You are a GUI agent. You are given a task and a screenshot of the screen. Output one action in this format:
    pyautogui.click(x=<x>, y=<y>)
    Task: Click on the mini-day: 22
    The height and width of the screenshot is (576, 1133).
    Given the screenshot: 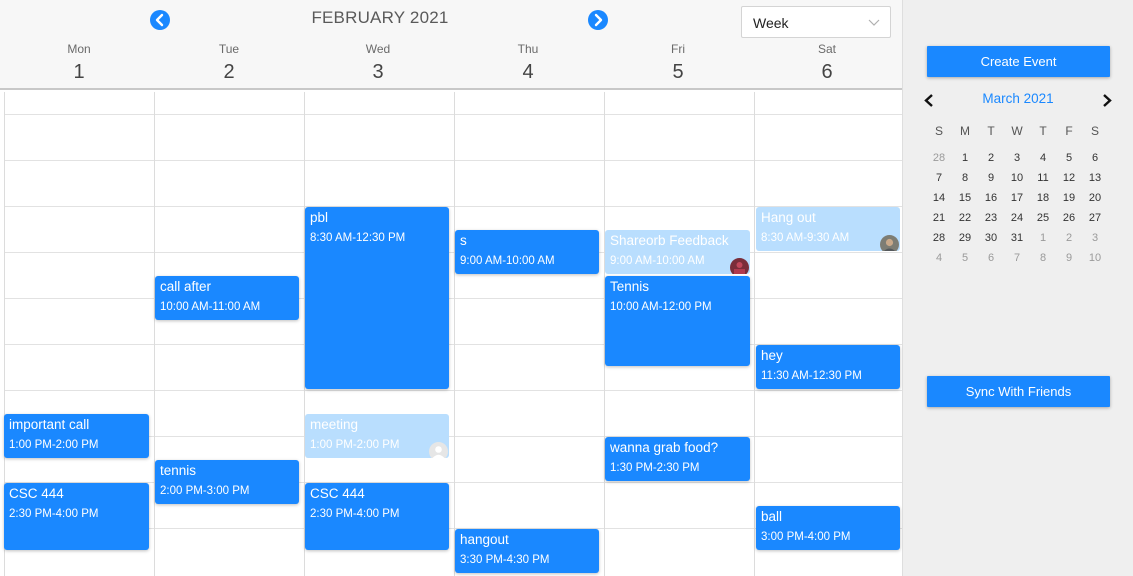 What is the action you would take?
    pyautogui.click(x=965, y=218)
    